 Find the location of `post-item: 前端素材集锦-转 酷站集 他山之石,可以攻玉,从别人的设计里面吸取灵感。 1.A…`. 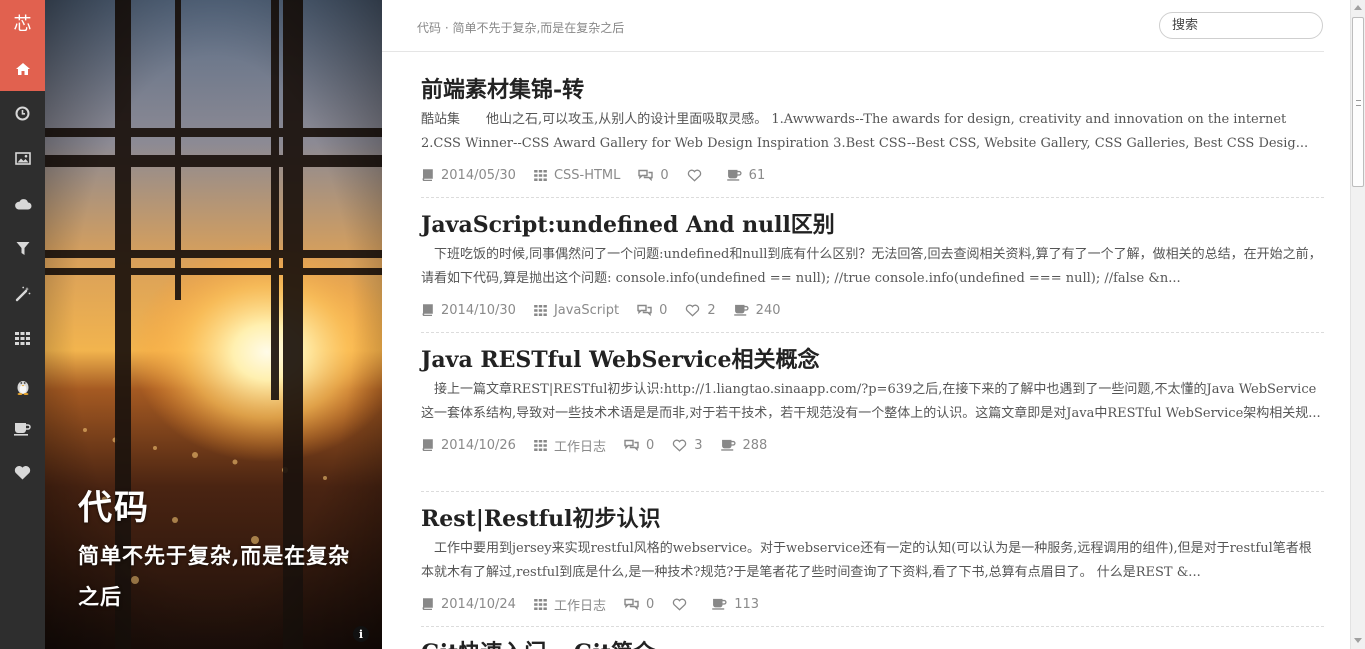

post-item: 前端素材集锦-转 酷站集 他山之石,可以攻玉,从别人的设计里面吸取灵感。 1.A… is located at coordinates (872, 136).